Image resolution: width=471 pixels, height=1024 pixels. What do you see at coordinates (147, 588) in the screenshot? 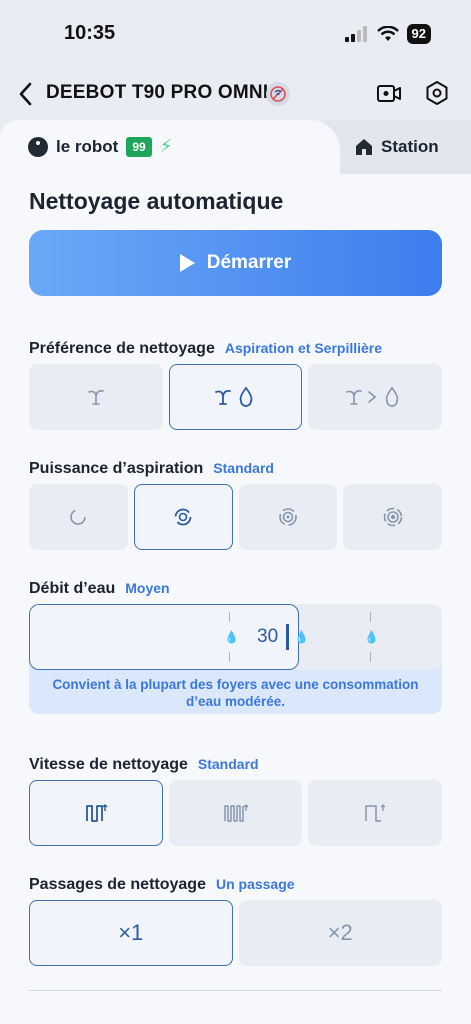
I see `water-value: Moyen` at bounding box center [147, 588].